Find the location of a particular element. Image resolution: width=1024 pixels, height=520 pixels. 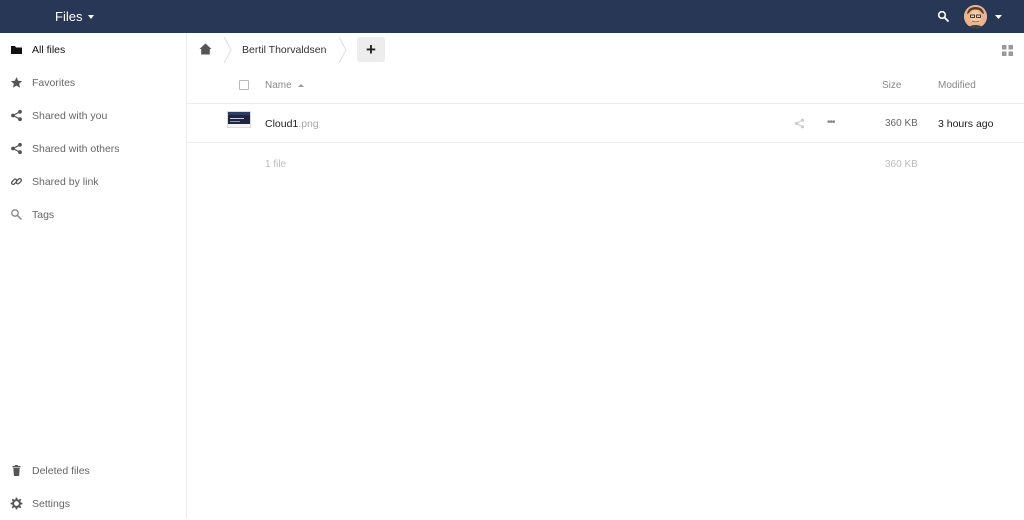

sidebar-item-settings: Settings is located at coordinates (93, 503).